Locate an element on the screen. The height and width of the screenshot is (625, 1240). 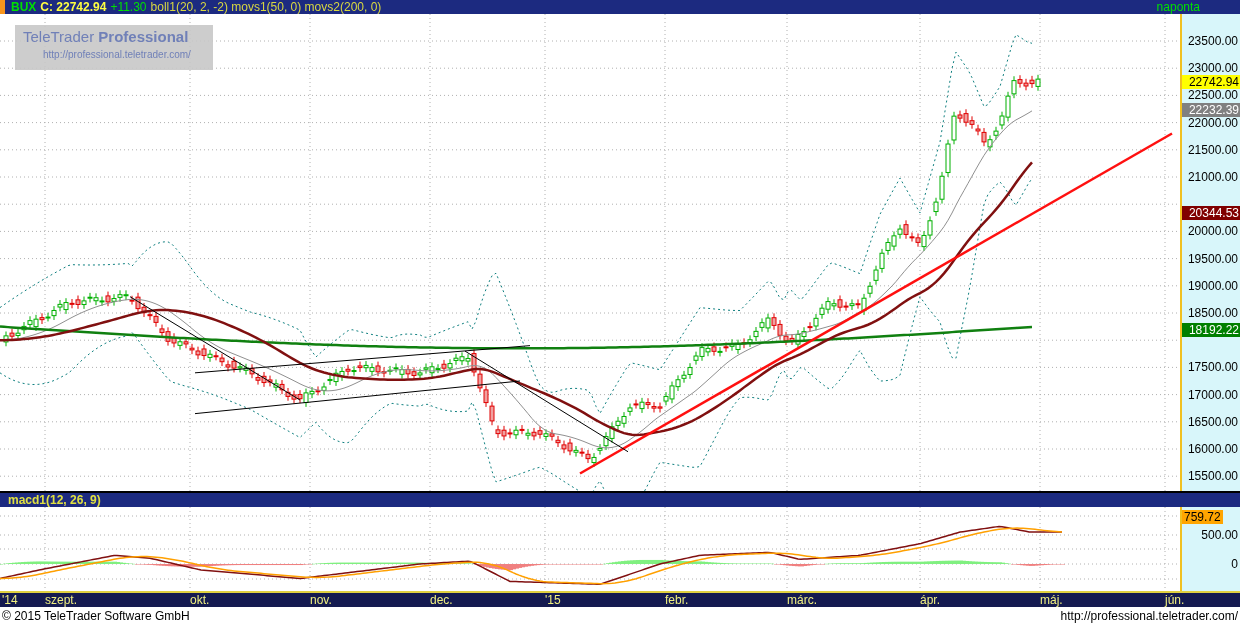
price-tick-label: 23500.00 is located at coordinates (1212, 41).